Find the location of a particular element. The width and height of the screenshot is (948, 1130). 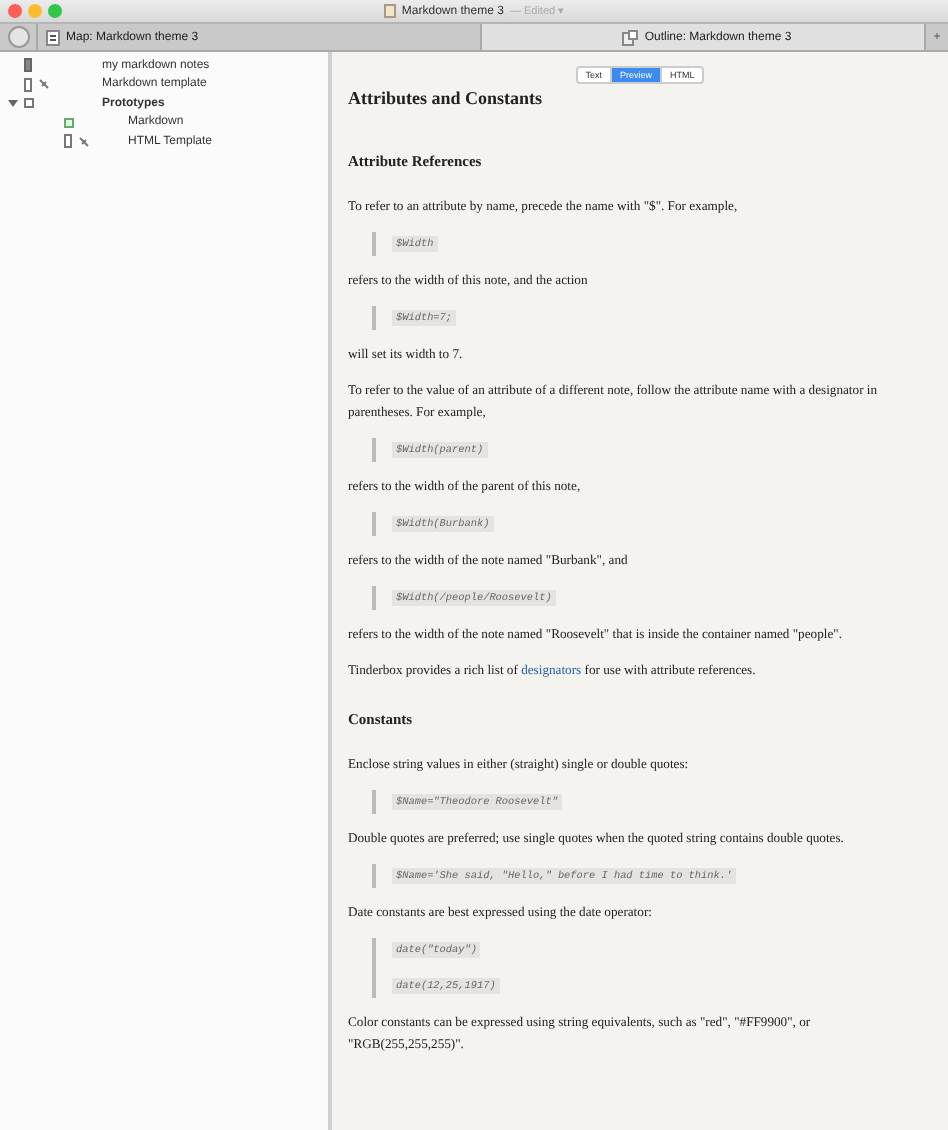

note-icon is located at coordinates (68, 141).